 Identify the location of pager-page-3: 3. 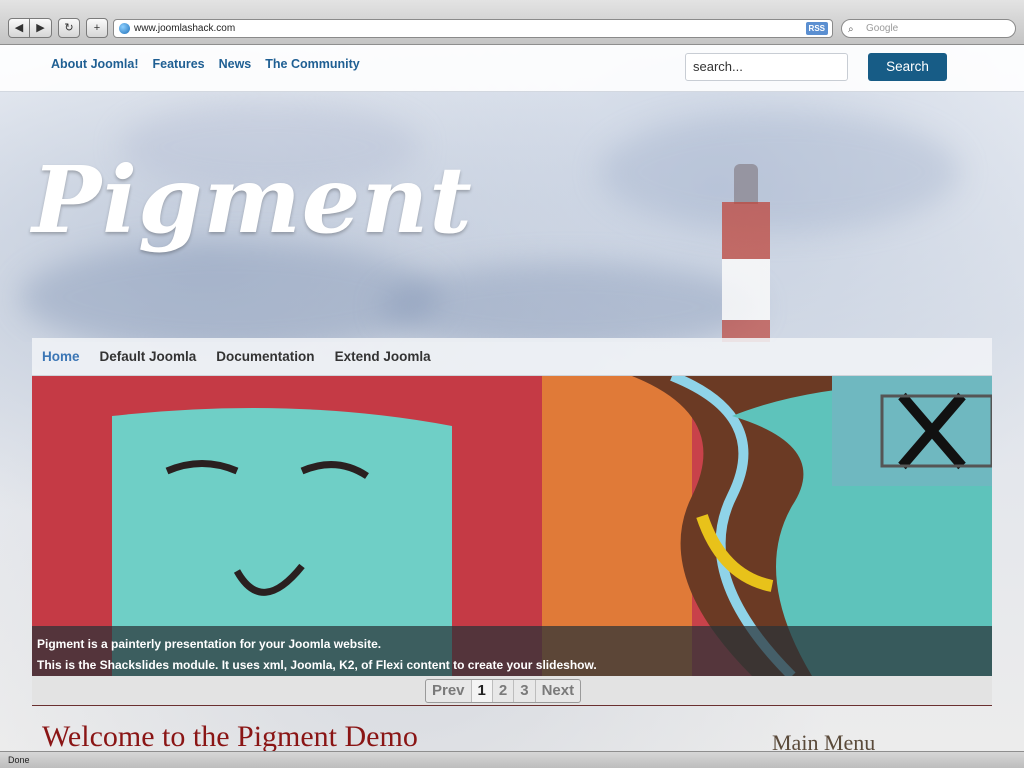
(525, 691).